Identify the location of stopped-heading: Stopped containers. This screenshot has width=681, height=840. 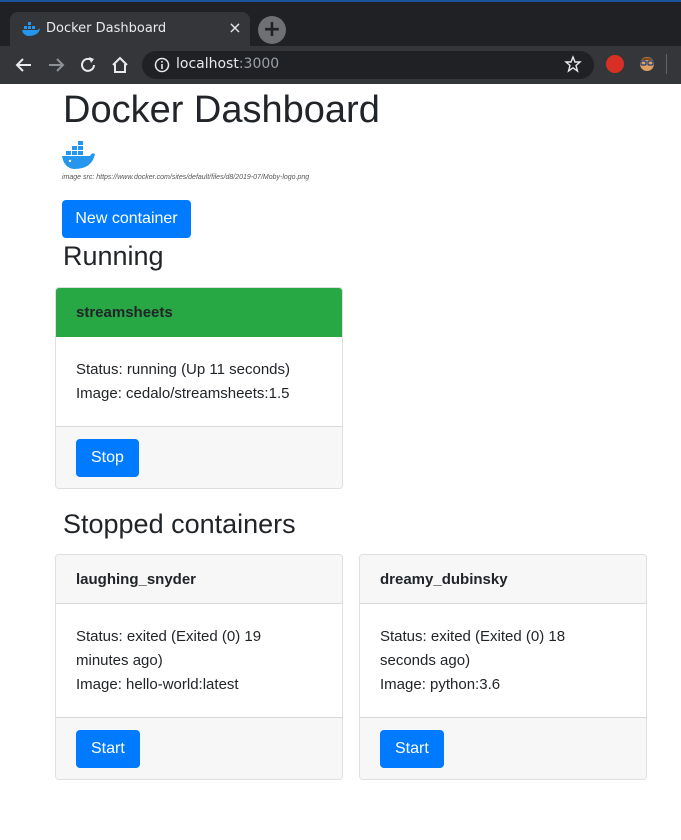
(179, 524).